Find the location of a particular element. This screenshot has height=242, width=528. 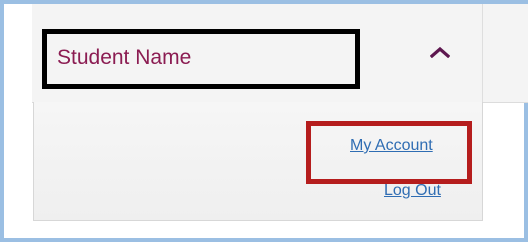

header-divider is located at coordinates (482, 53).